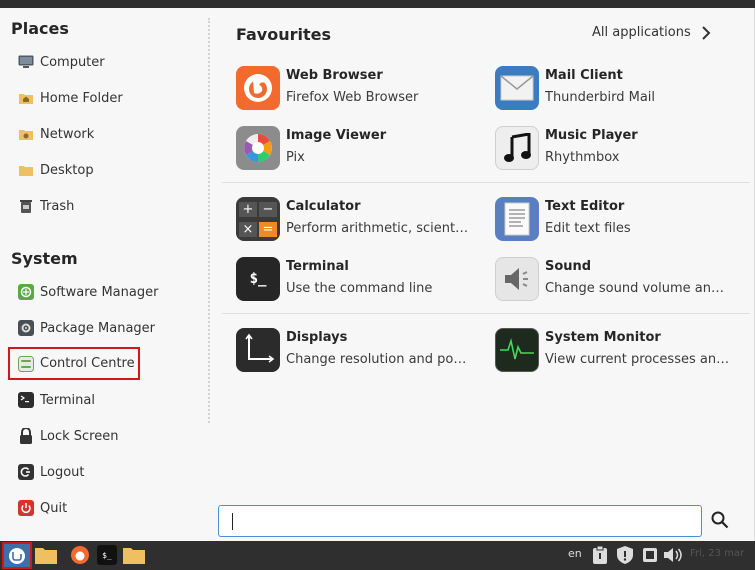 This screenshot has height=570, width=755. What do you see at coordinates (584, 75) in the screenshot?
I see `app-name: Mail Client` at bounding box center [584, 75].